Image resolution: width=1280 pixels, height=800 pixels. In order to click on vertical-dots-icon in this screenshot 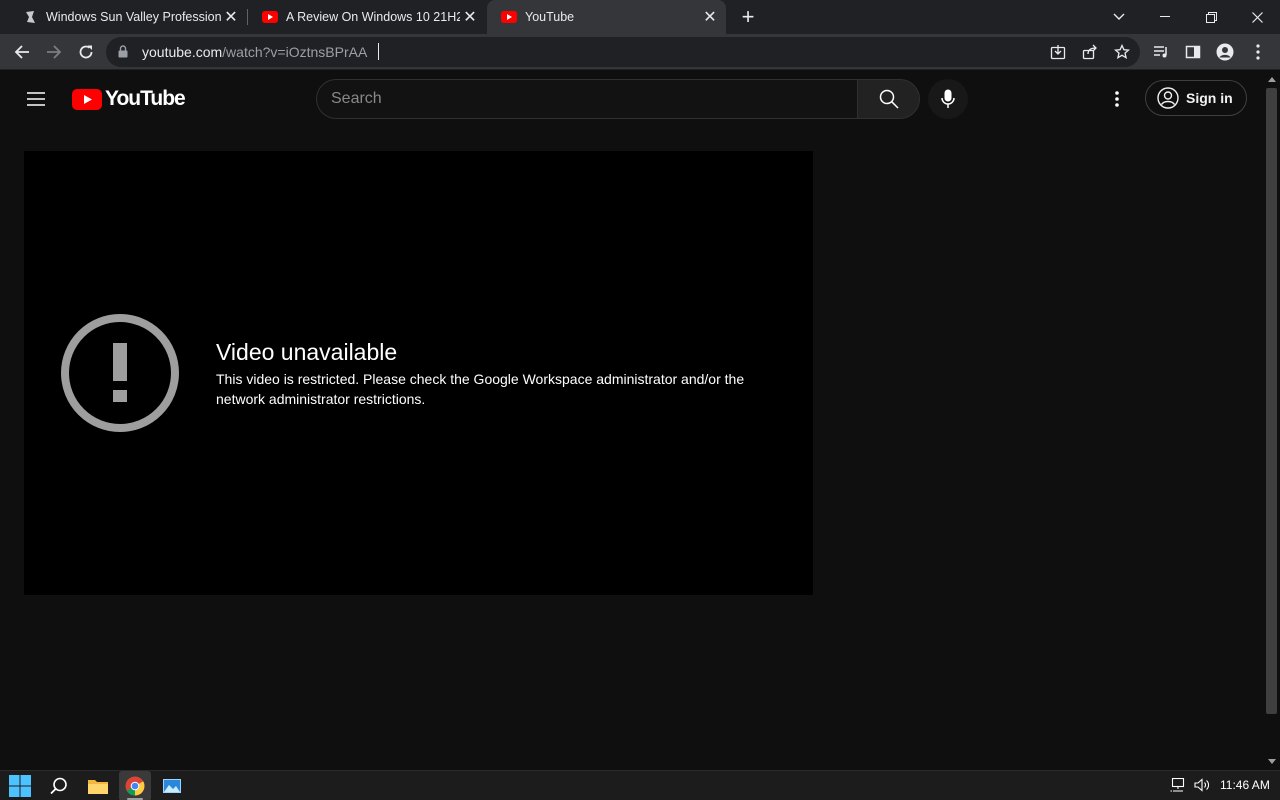, I will do `click(1117, 99)`.